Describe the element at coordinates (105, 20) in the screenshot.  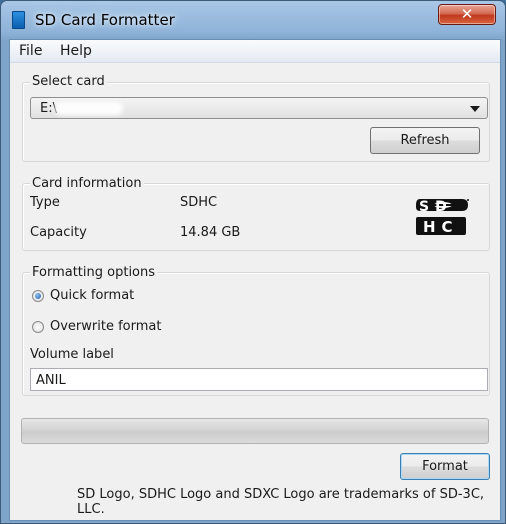
I see `window-title: SD Card Formatter` at that location.